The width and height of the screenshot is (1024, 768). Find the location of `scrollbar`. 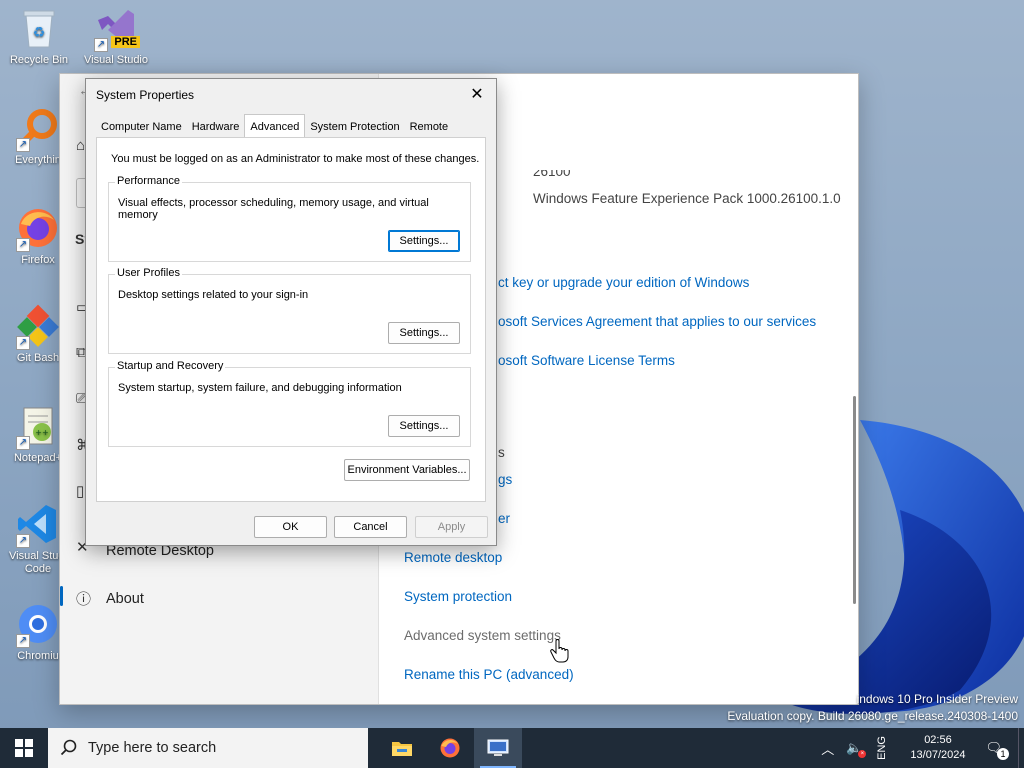

scrollbar is located at coordinates (854, 500).